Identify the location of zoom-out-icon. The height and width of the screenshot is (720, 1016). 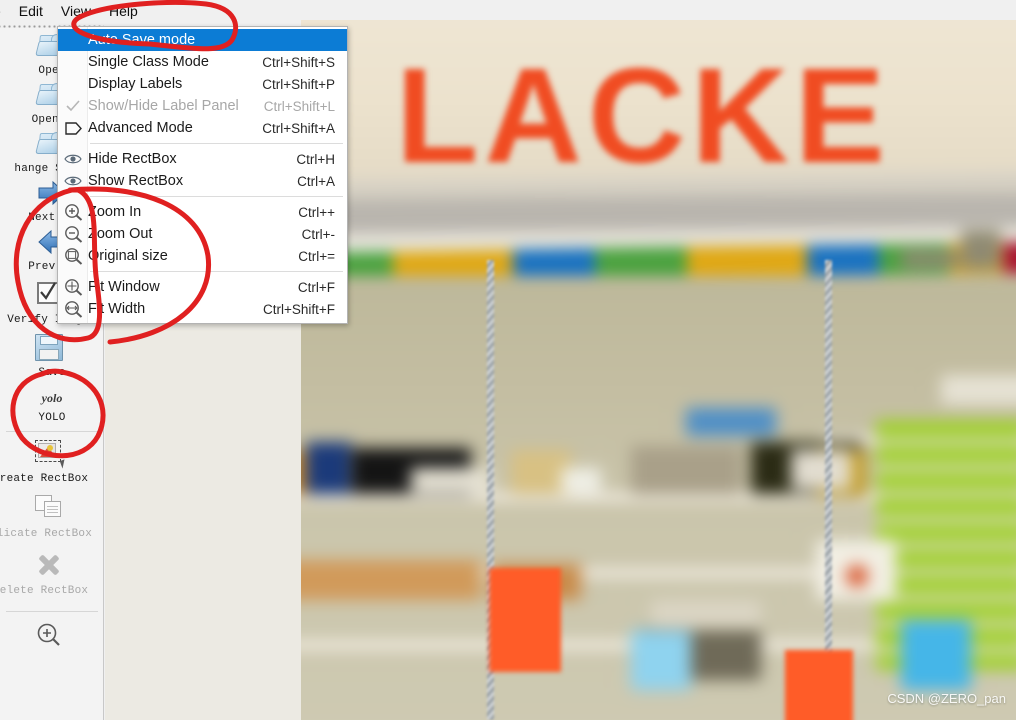
(73, 234).